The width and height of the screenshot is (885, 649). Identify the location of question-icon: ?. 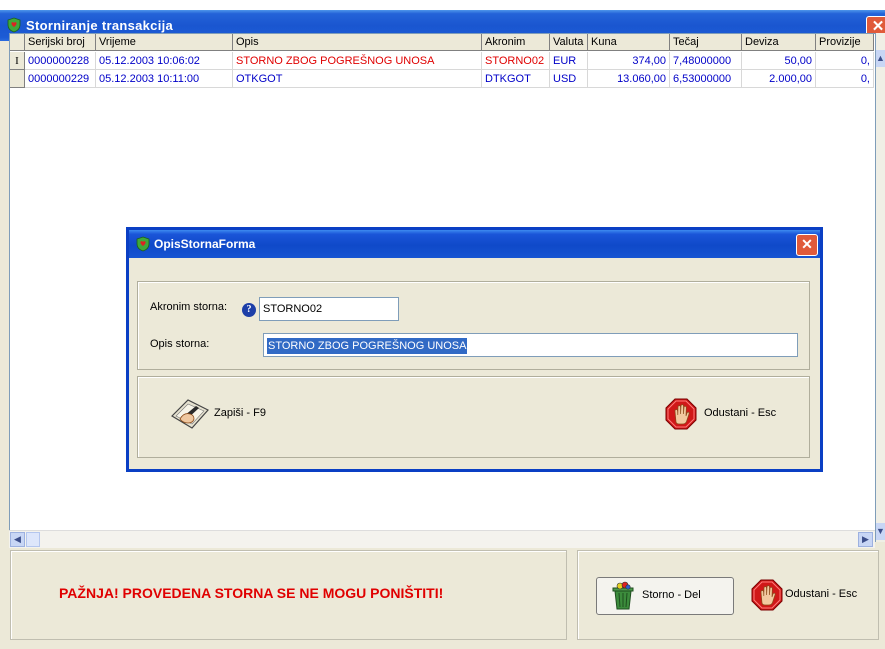
(249, 310).